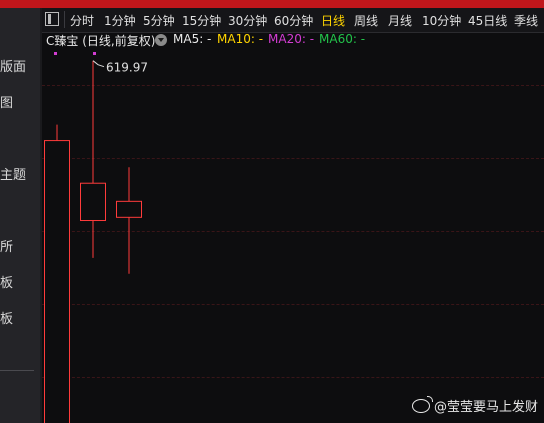 Image resolution: width=544 pixels, height=423 pixels. What do you see at coordinates (13, 65) in the screenshot?
I see `sidebar-item-layout: 版面` at bounding box center [13, 65].